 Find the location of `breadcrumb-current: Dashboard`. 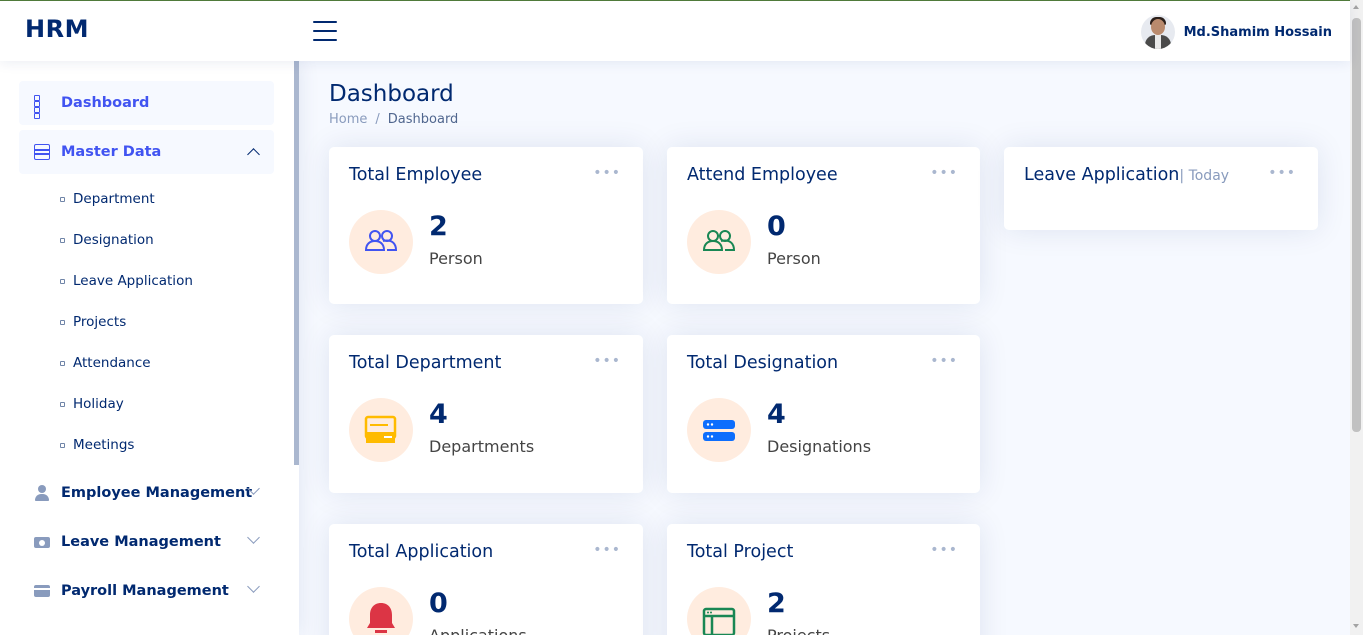

breadcrumb-current: Dashboard is located at coordinates (423, 119).